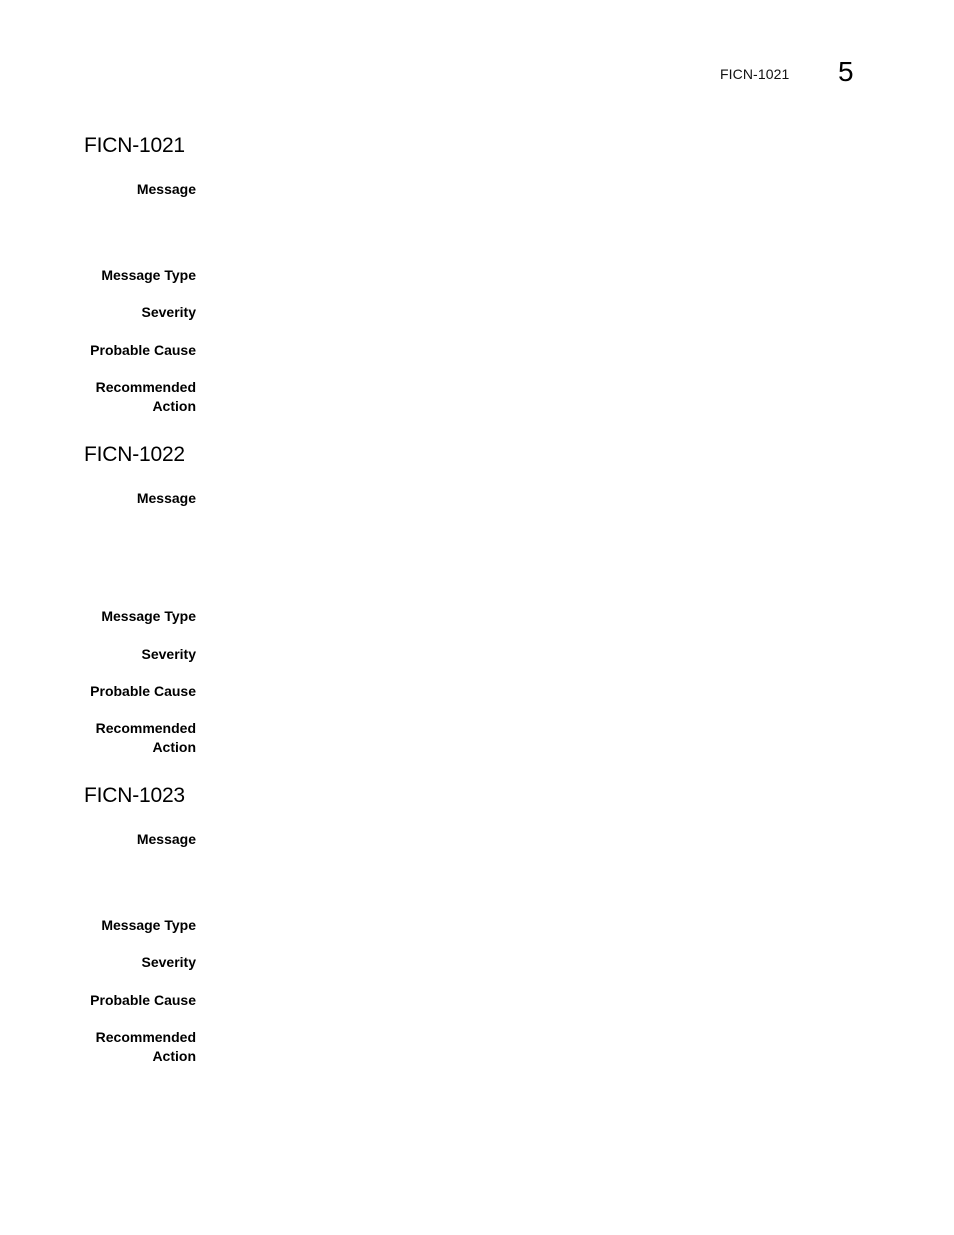 The width and height of the screenshot is (954, 1235). Describe the element at coordinates (134, 795) in the screenshot. I see `section-title: FICN-1023` at that location.